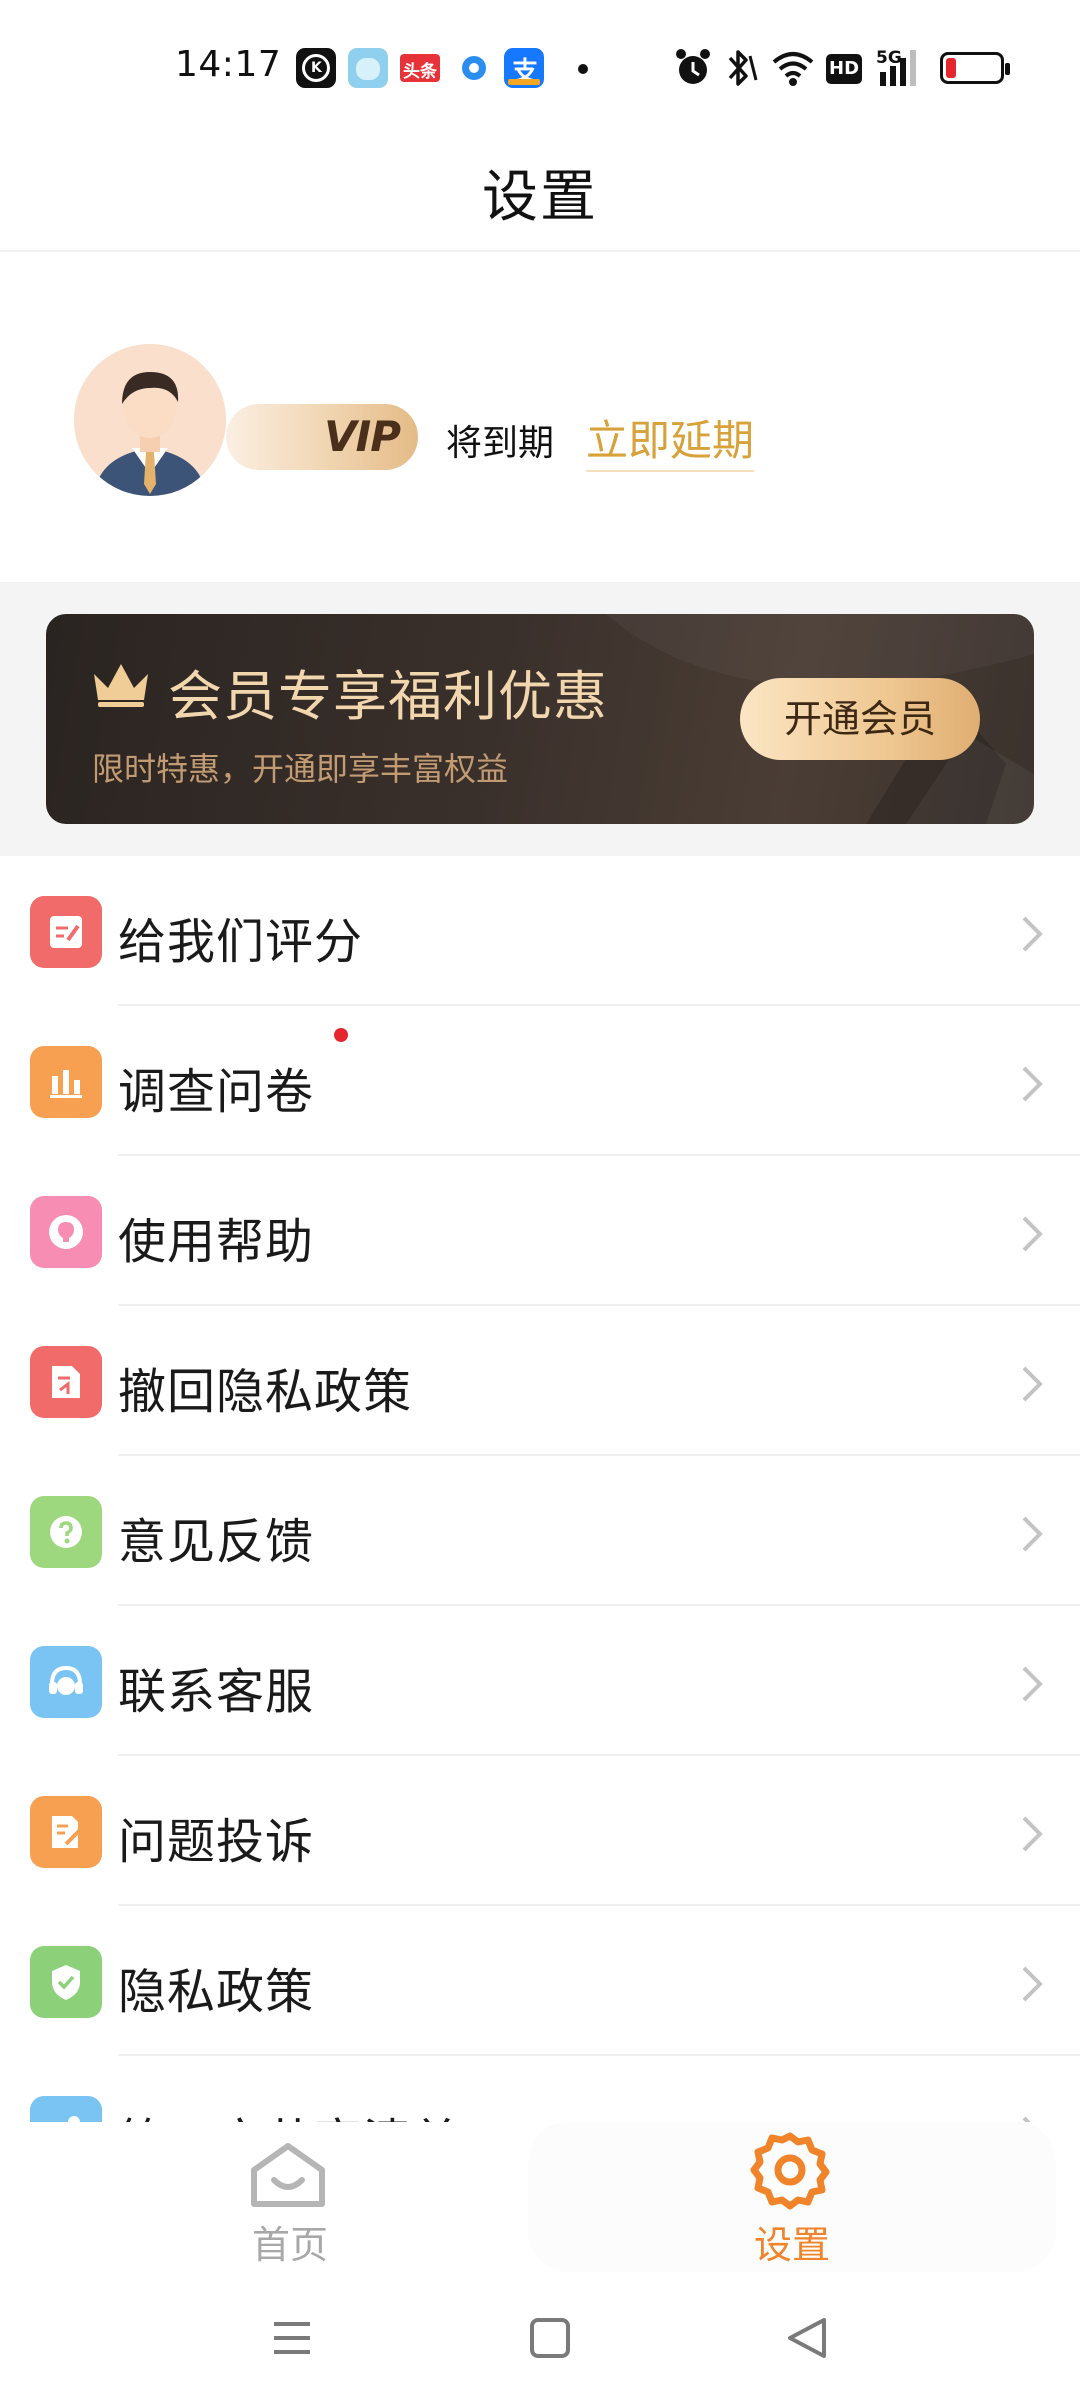 The width and height of the screenshot is (1080, 2400). Describe the element at coordinates (791, 2245) in the screenshot. I see `tab-settings-label: 设置` at that location.